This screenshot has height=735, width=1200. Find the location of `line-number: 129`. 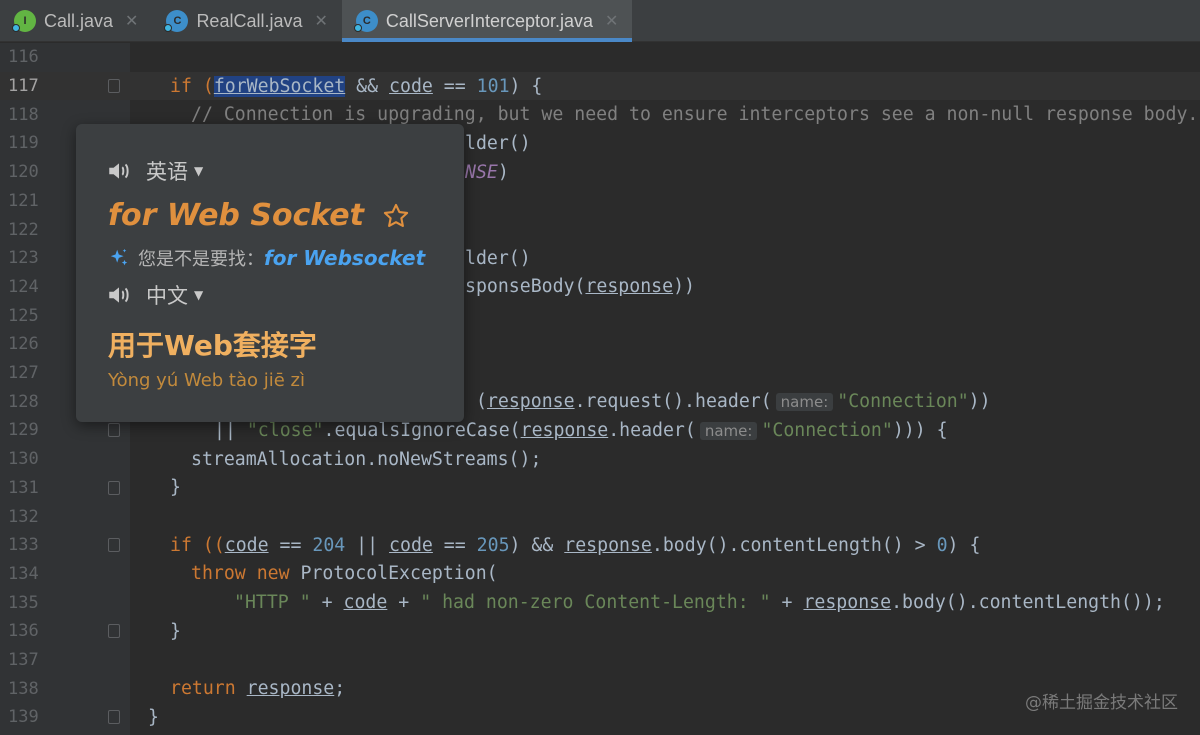

line-number: 129 is located at coordinates (23, 430).